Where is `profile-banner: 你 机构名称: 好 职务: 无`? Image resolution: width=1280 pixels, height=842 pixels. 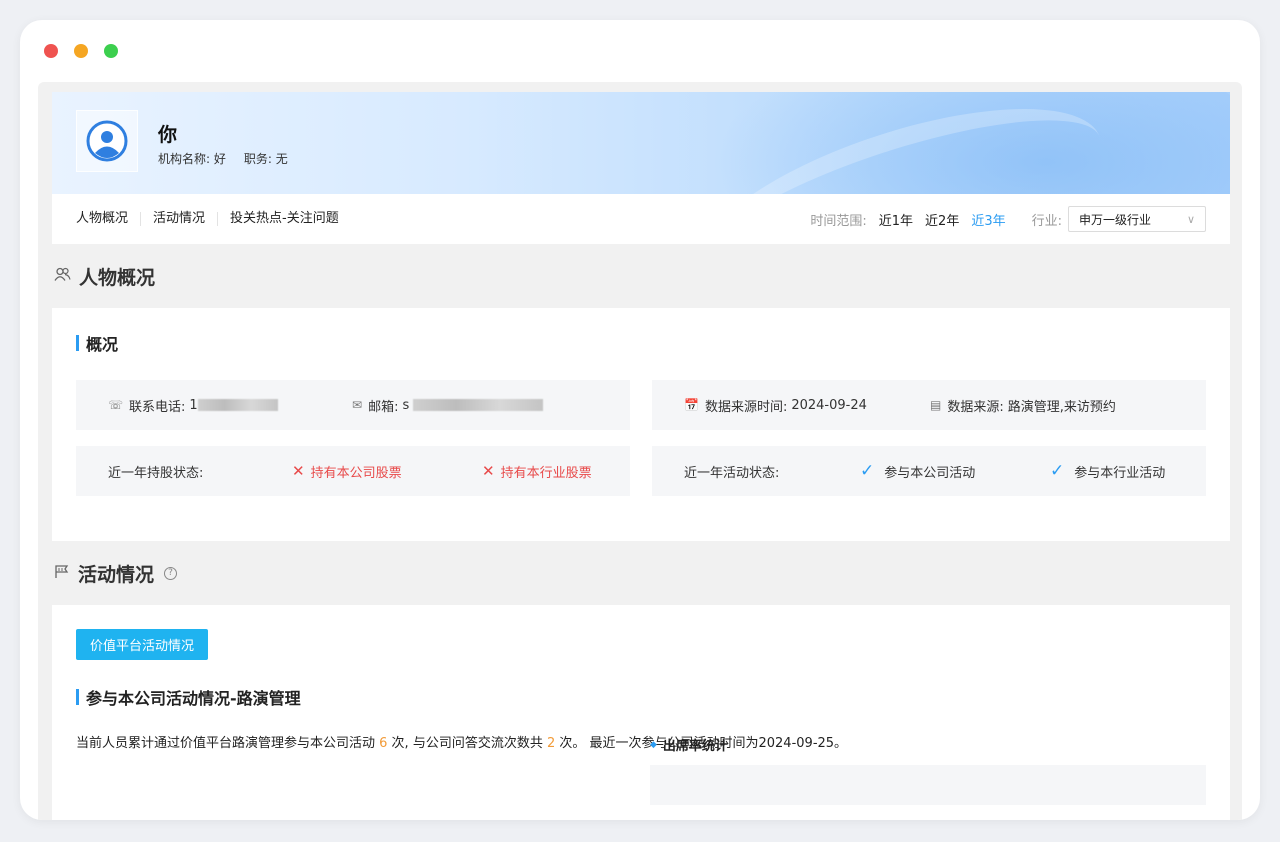
profile-banner: 你 机构名称: 好 职务: 无 is located at coordinates (641, 143).